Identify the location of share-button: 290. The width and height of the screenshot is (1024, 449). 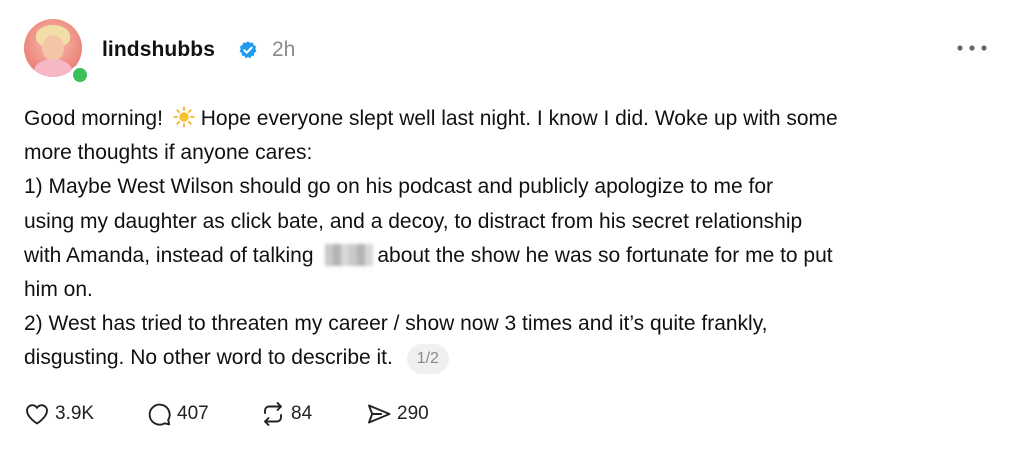
(397, 414).